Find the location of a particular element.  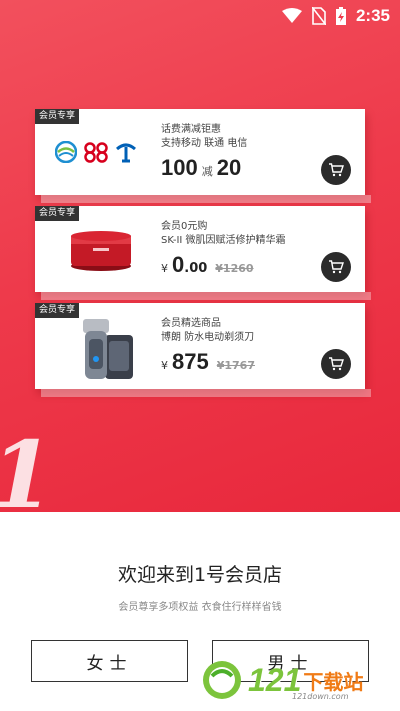

no-sim-icon is located at coordinates (318, 16).